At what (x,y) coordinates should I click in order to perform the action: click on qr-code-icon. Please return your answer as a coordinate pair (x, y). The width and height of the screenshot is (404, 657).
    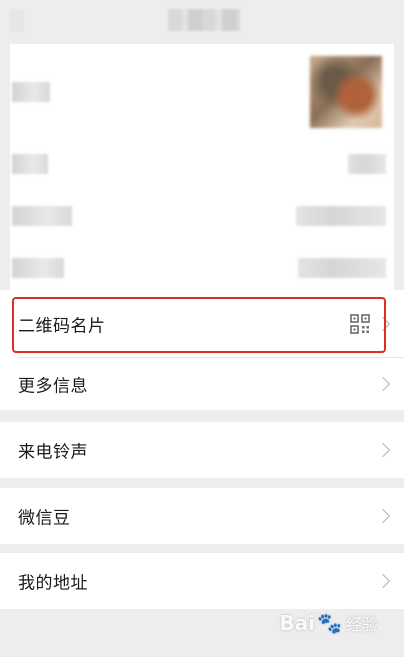
    Looking at the image, I should click on (360, 324).